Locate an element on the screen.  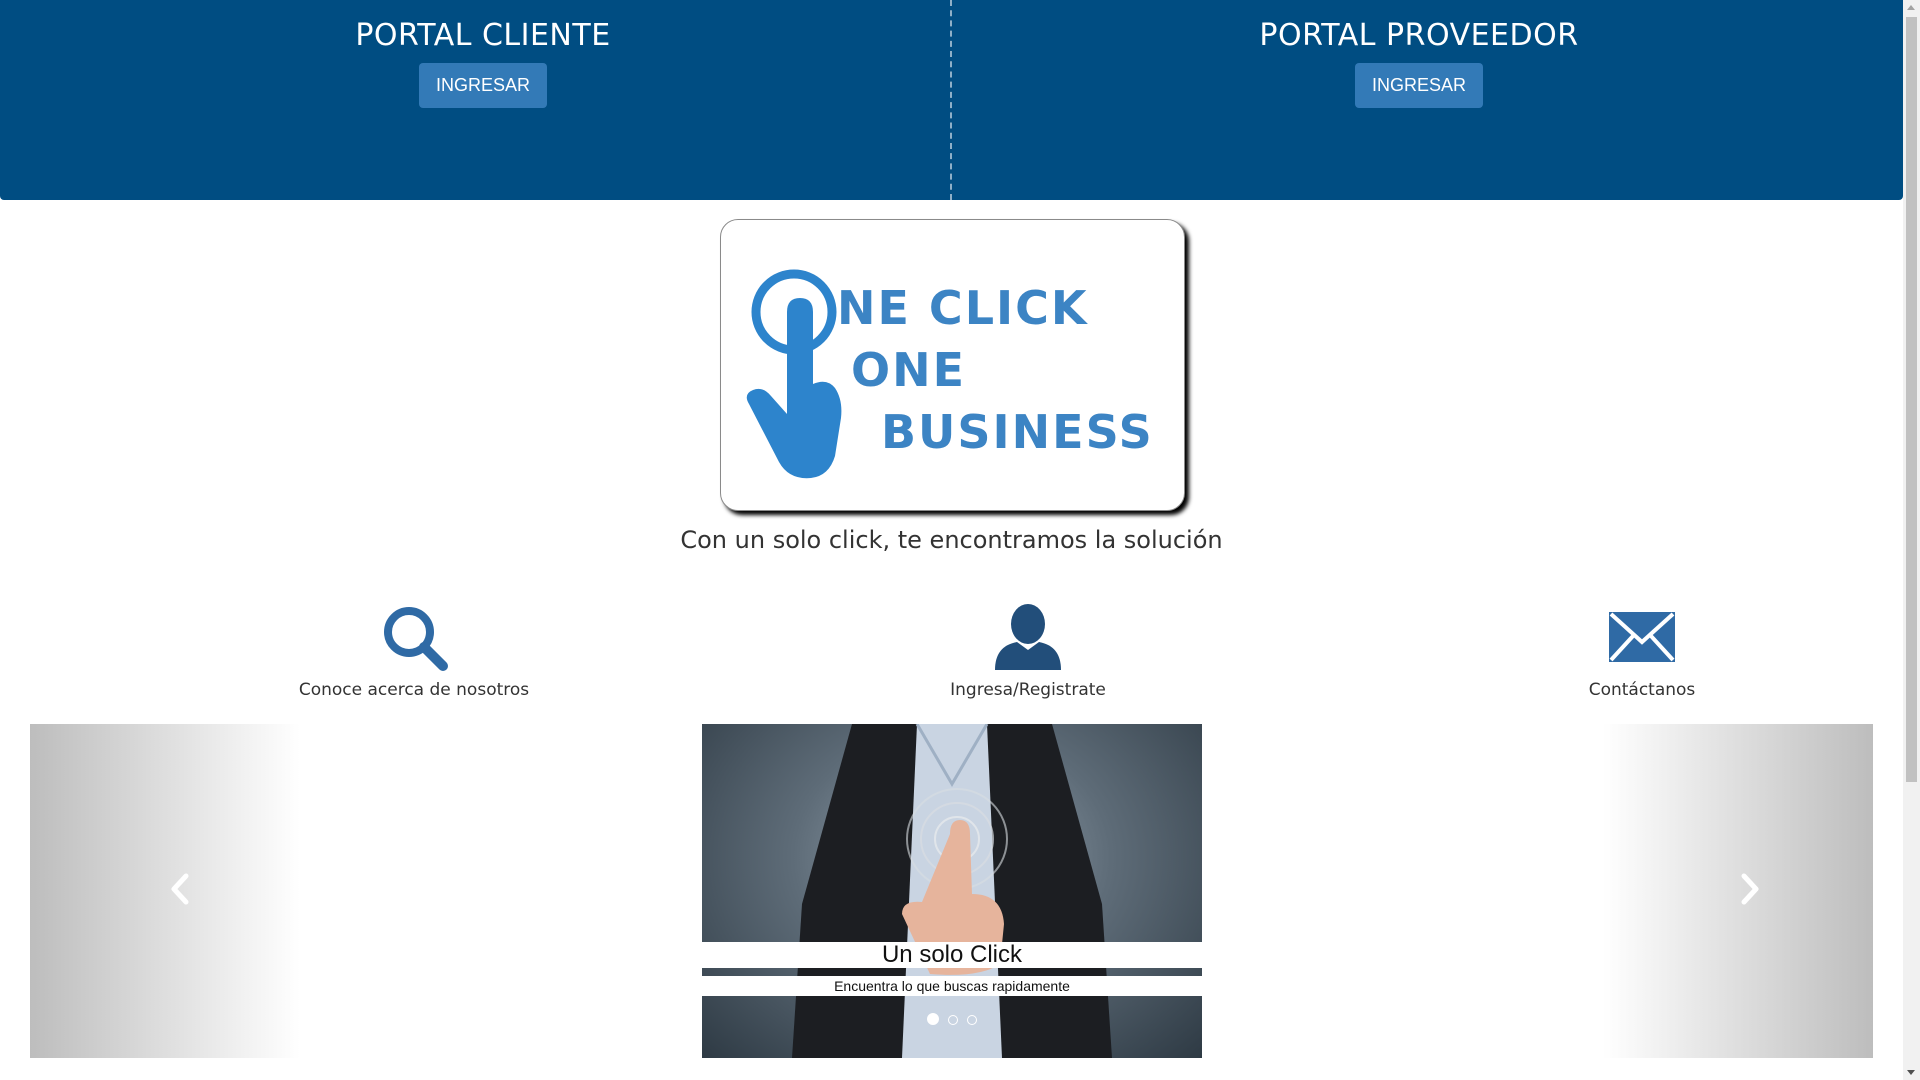
logo: NE CLICK ONE BUSINESS is located at coordinates (952, 365).